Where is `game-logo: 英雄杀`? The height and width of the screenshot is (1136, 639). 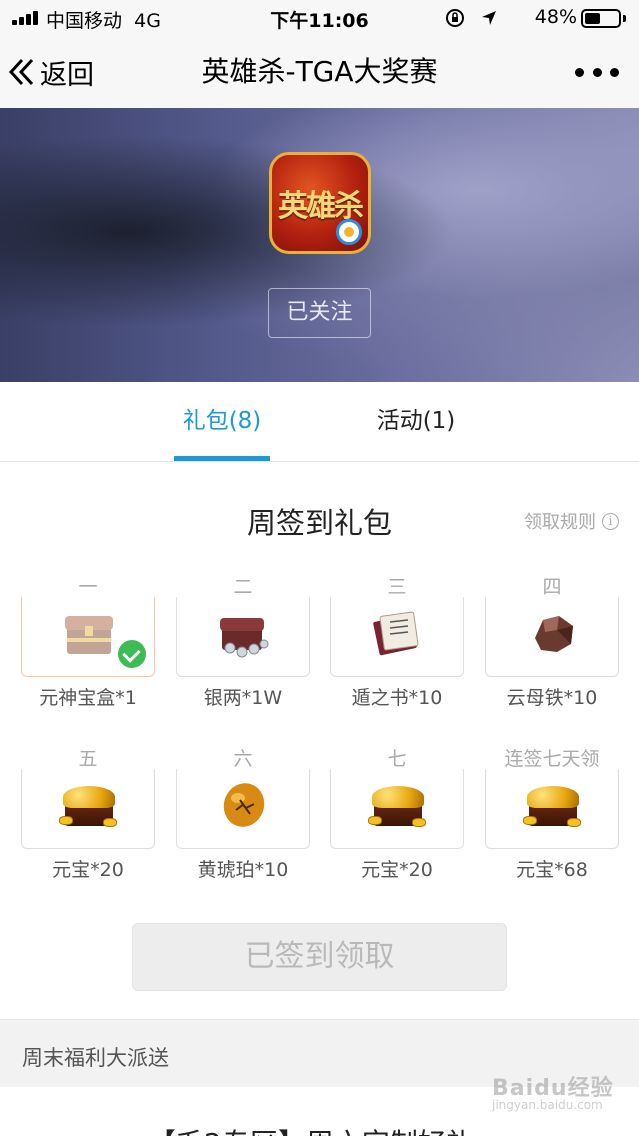
game-logo: 英雄杀 is located at coordinates (320, 203).